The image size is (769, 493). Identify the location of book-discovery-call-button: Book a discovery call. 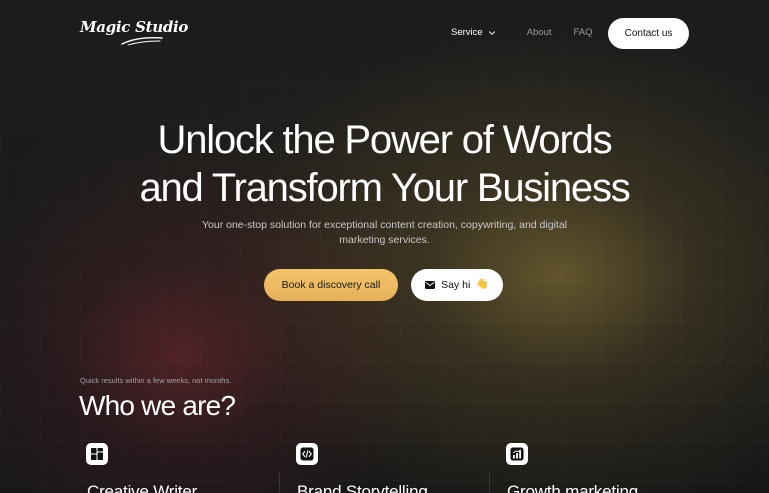
(331, 285).